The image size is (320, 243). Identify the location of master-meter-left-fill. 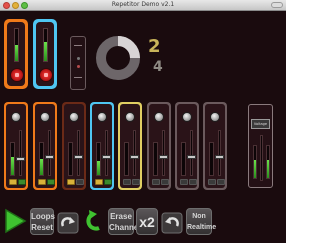
(255, 169).